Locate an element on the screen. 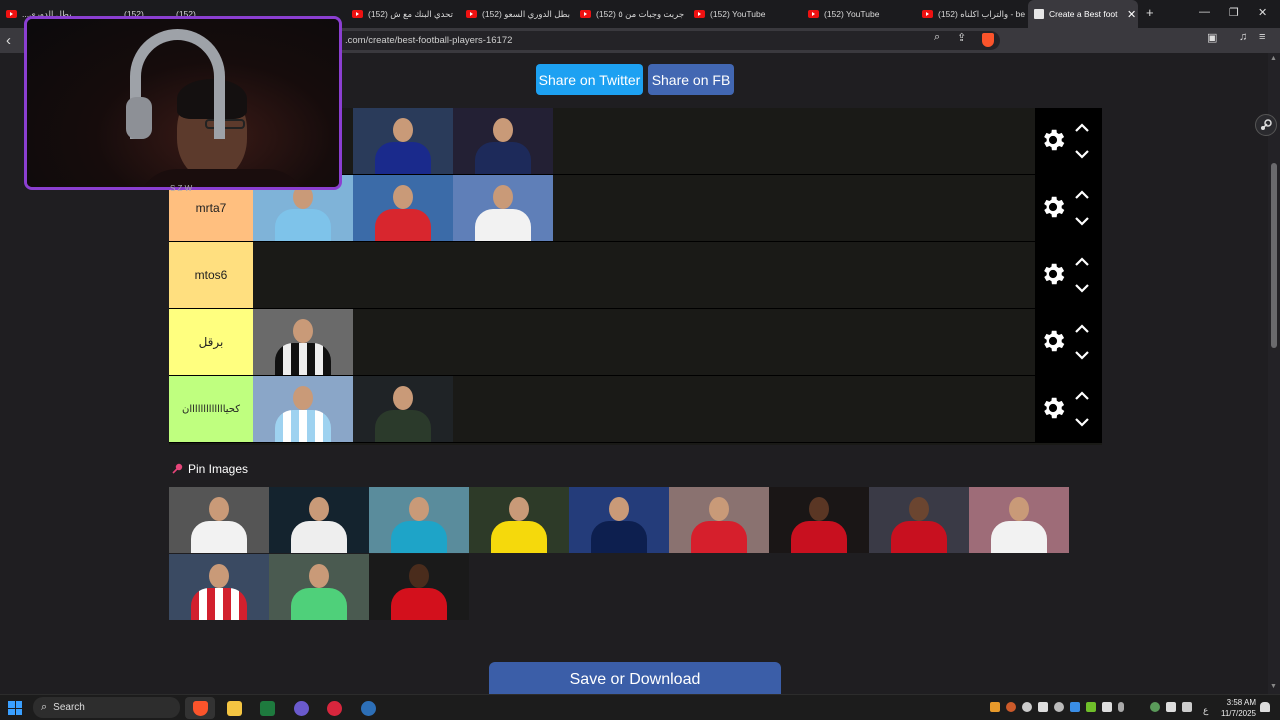  tab-youtube-8: (152) YouTube is located at coordinates (859, 14).